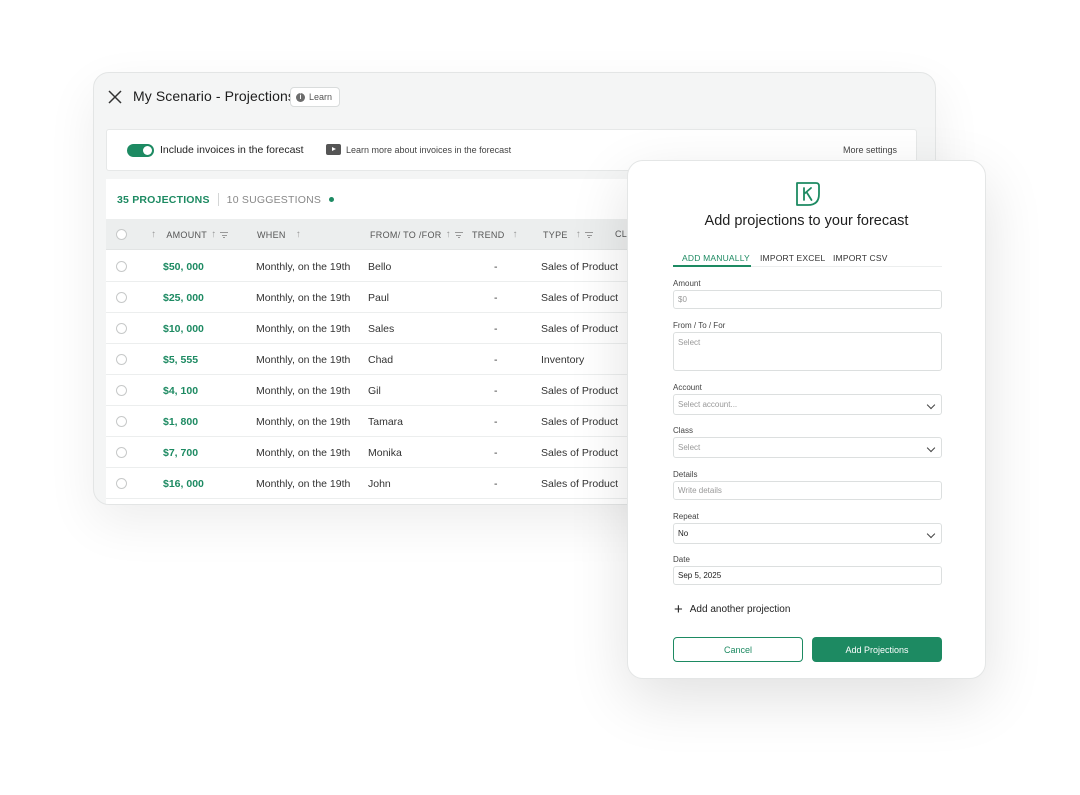  What do you see at coordinates (712, 266) in the screenshot?
I see `active-tab-underline` at bounding box center [712, 266].